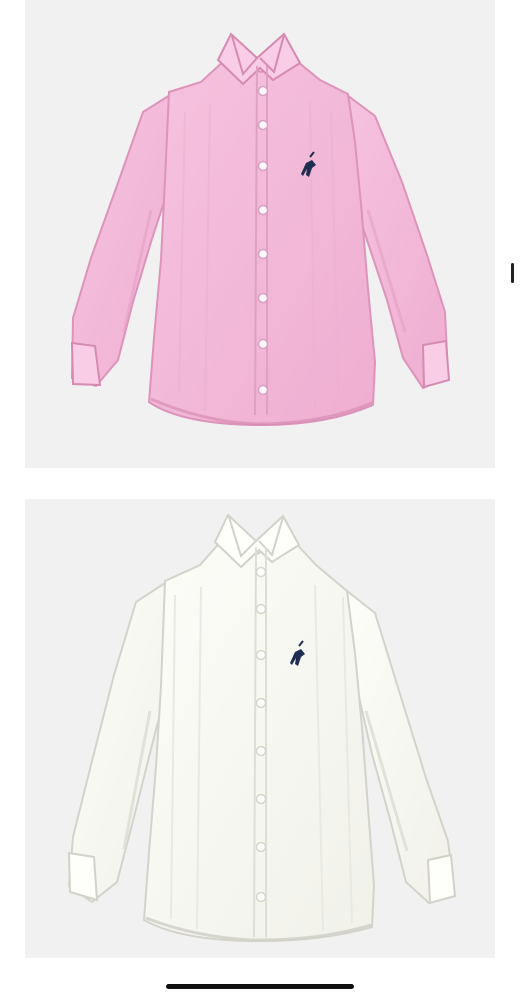 This screenshot has height=1000, width=520. I want to click on home-indicator-bar, so click(260, 986).